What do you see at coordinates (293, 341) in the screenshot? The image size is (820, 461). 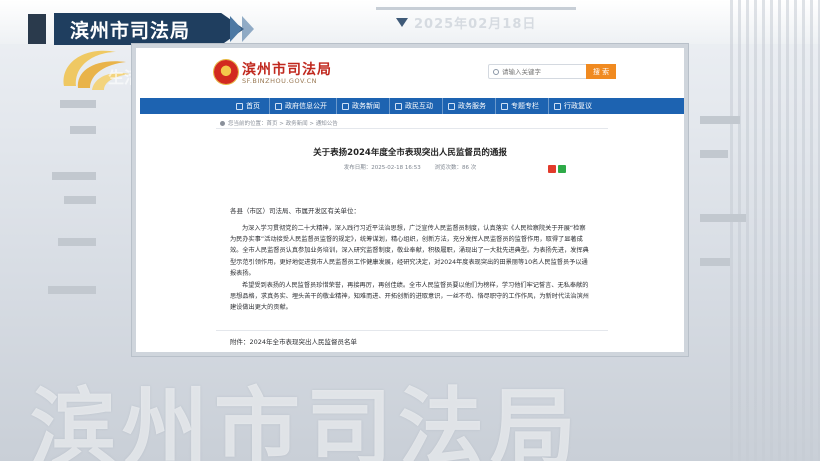 I see `attachment-link: 附件：2024年全市表现突出人民监督员名单` at bounding box center [293, 341].